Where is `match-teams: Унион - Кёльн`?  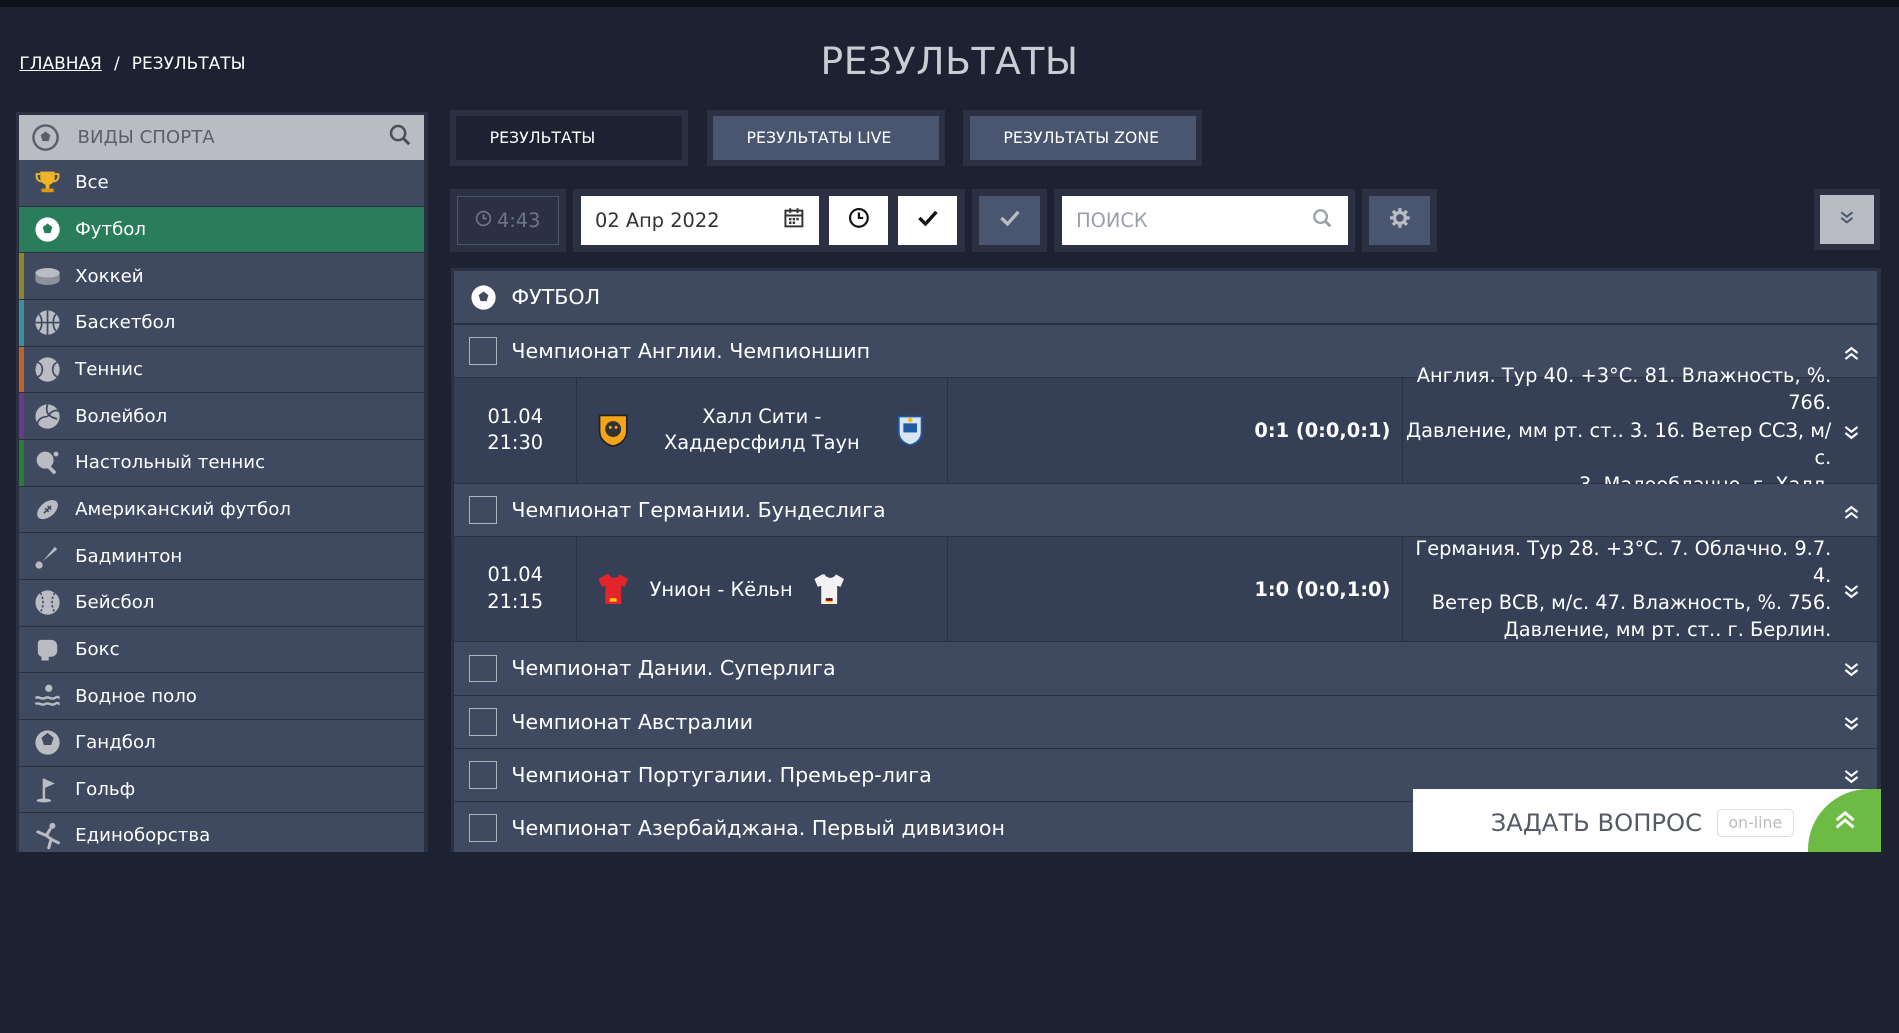 match-teams: Унион - Кёльн is located at coordinates (762, 589).